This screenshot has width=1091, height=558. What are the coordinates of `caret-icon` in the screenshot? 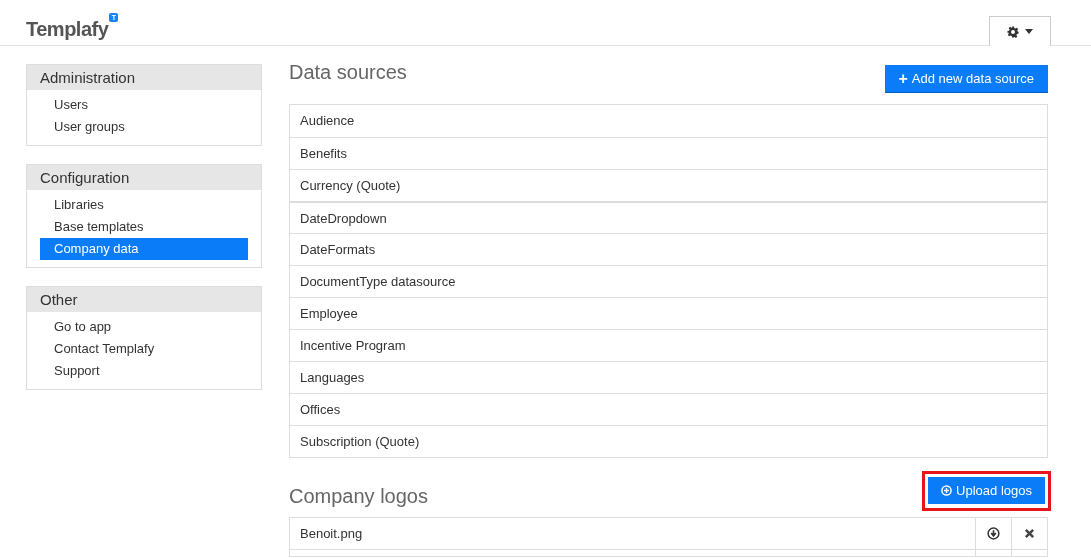 It's located at (1029, 31).